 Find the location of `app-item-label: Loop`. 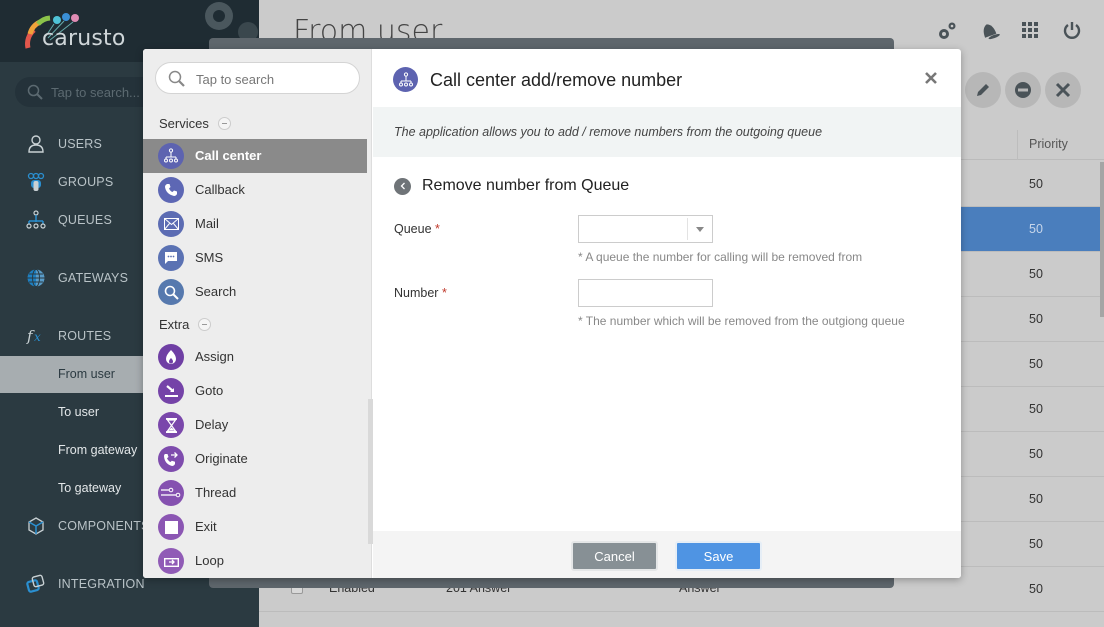

app-item-label: Loop is located at coordinates (209, 560).